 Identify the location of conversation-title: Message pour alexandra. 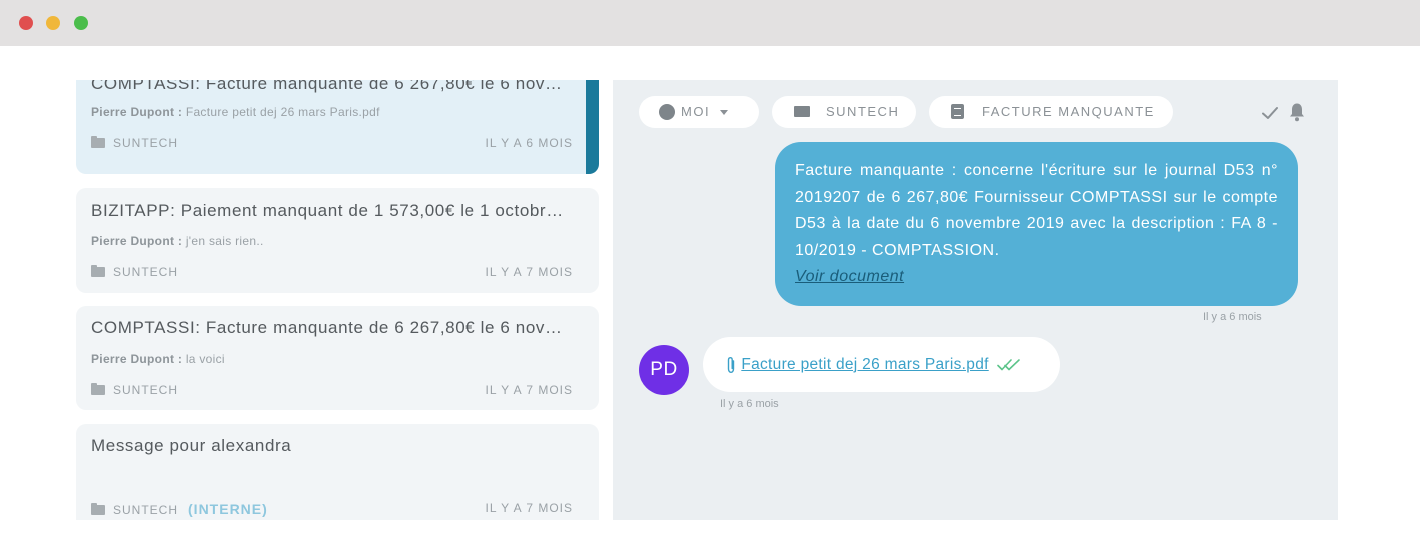
(191, 445).